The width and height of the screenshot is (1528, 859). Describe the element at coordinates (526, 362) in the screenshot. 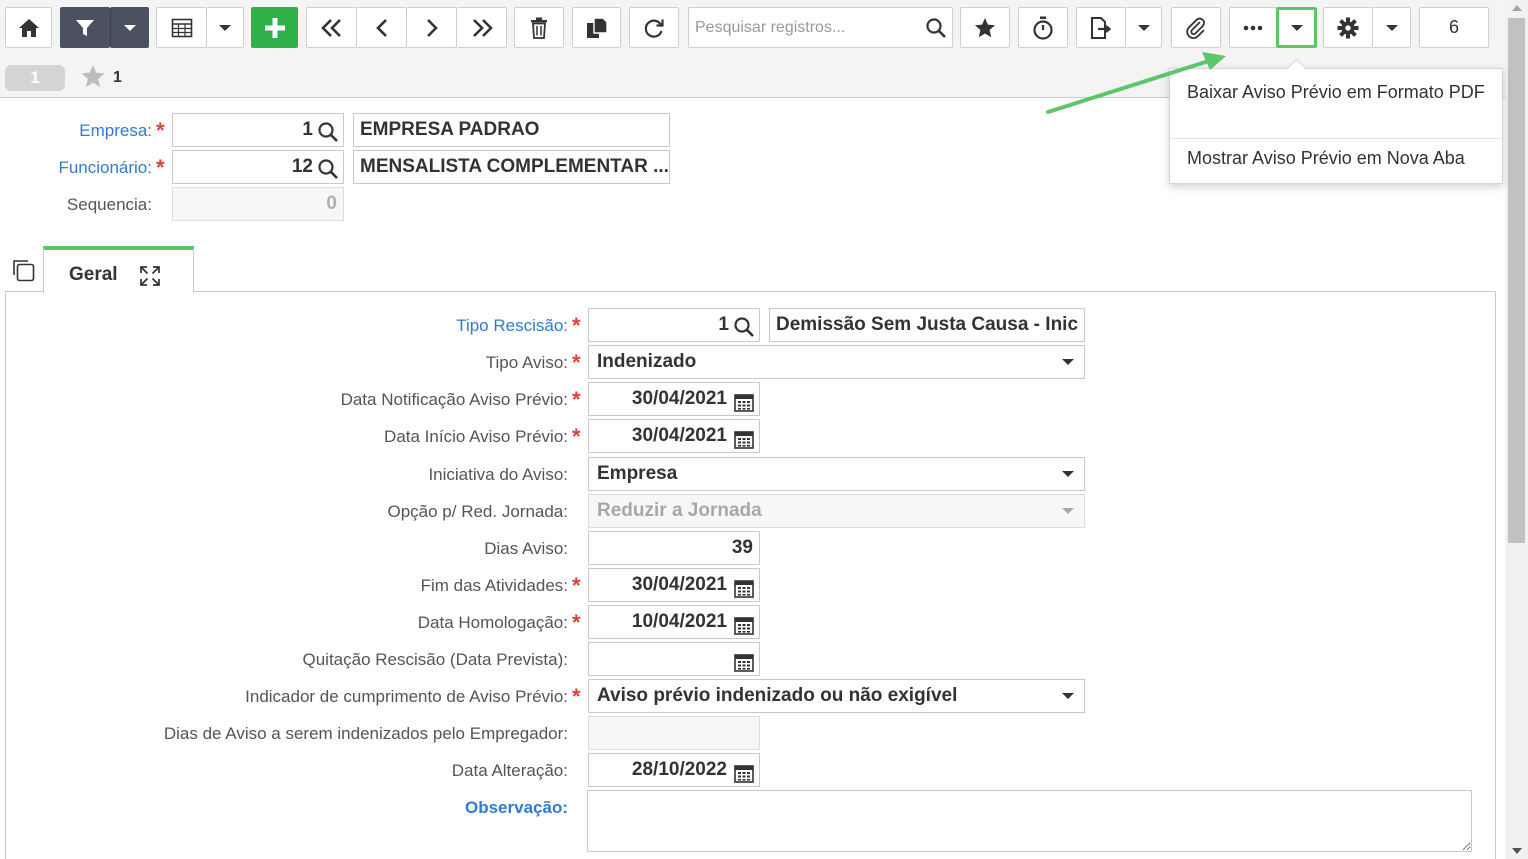

I see `tipo-aviso-label: Tipo Aviso:` at that location.